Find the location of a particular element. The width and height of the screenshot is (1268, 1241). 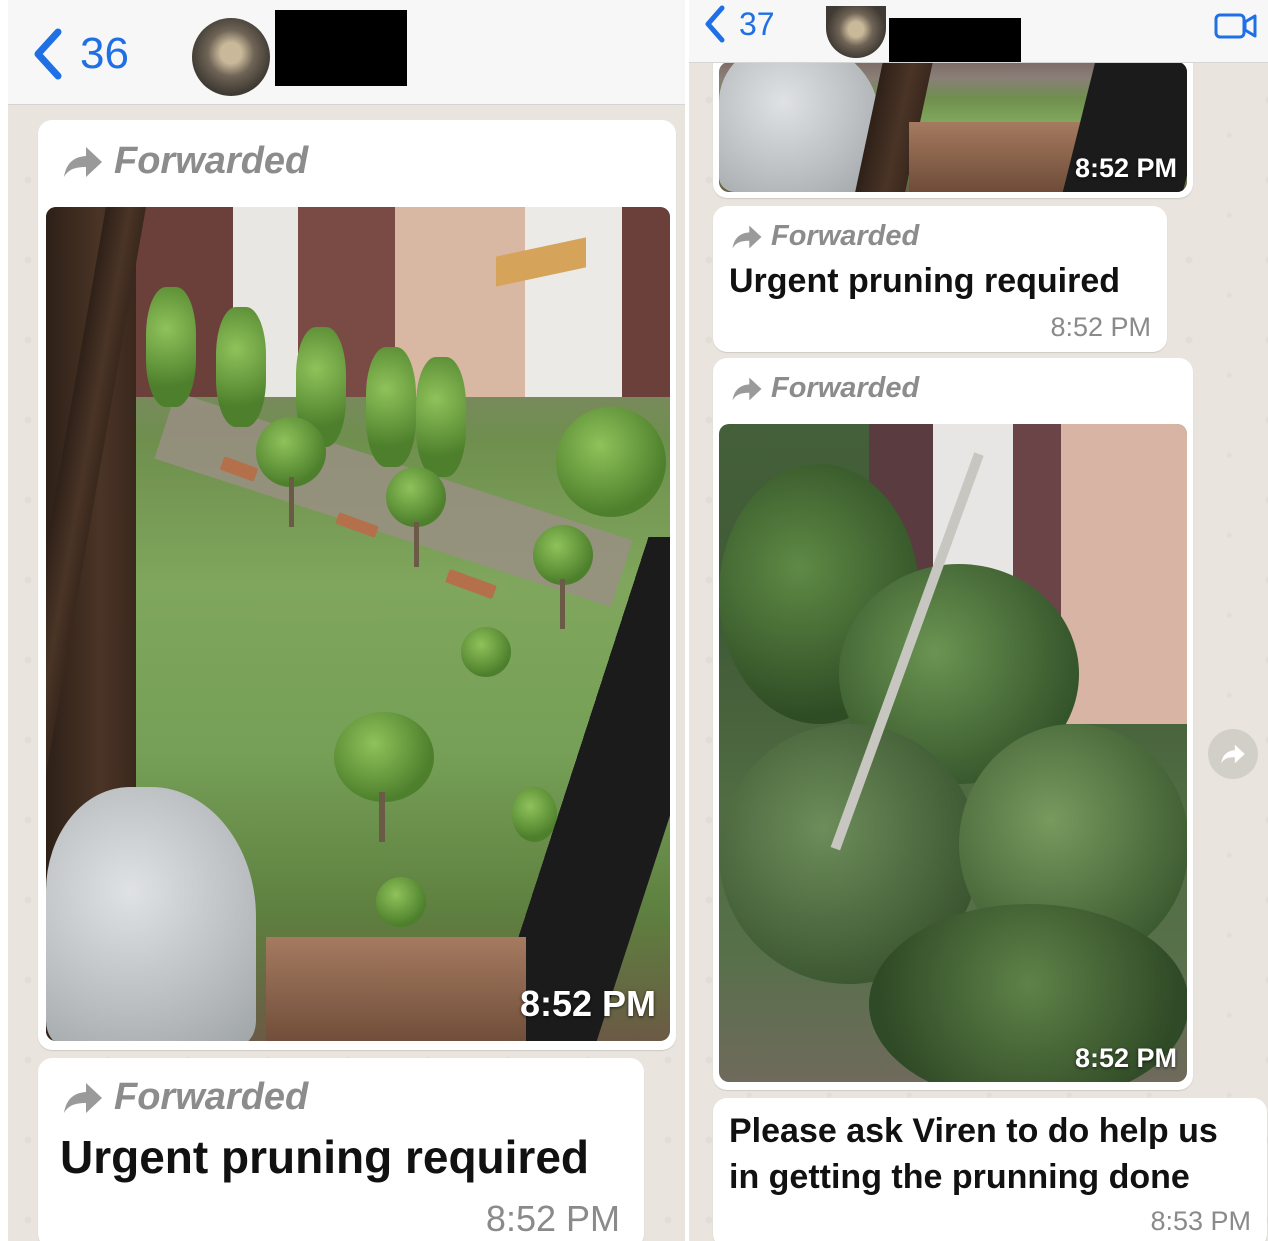

message-bubble-image: 8:52 PM is located at coordinates (953, 119).